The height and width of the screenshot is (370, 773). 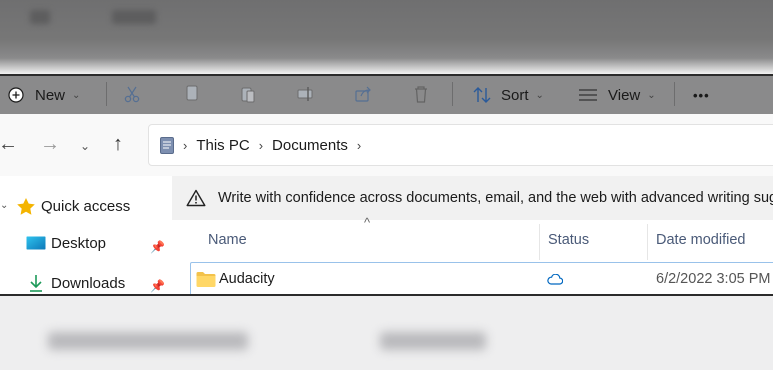 I want to click on back-arrow-icon: ←, so click(x=9, y=144).